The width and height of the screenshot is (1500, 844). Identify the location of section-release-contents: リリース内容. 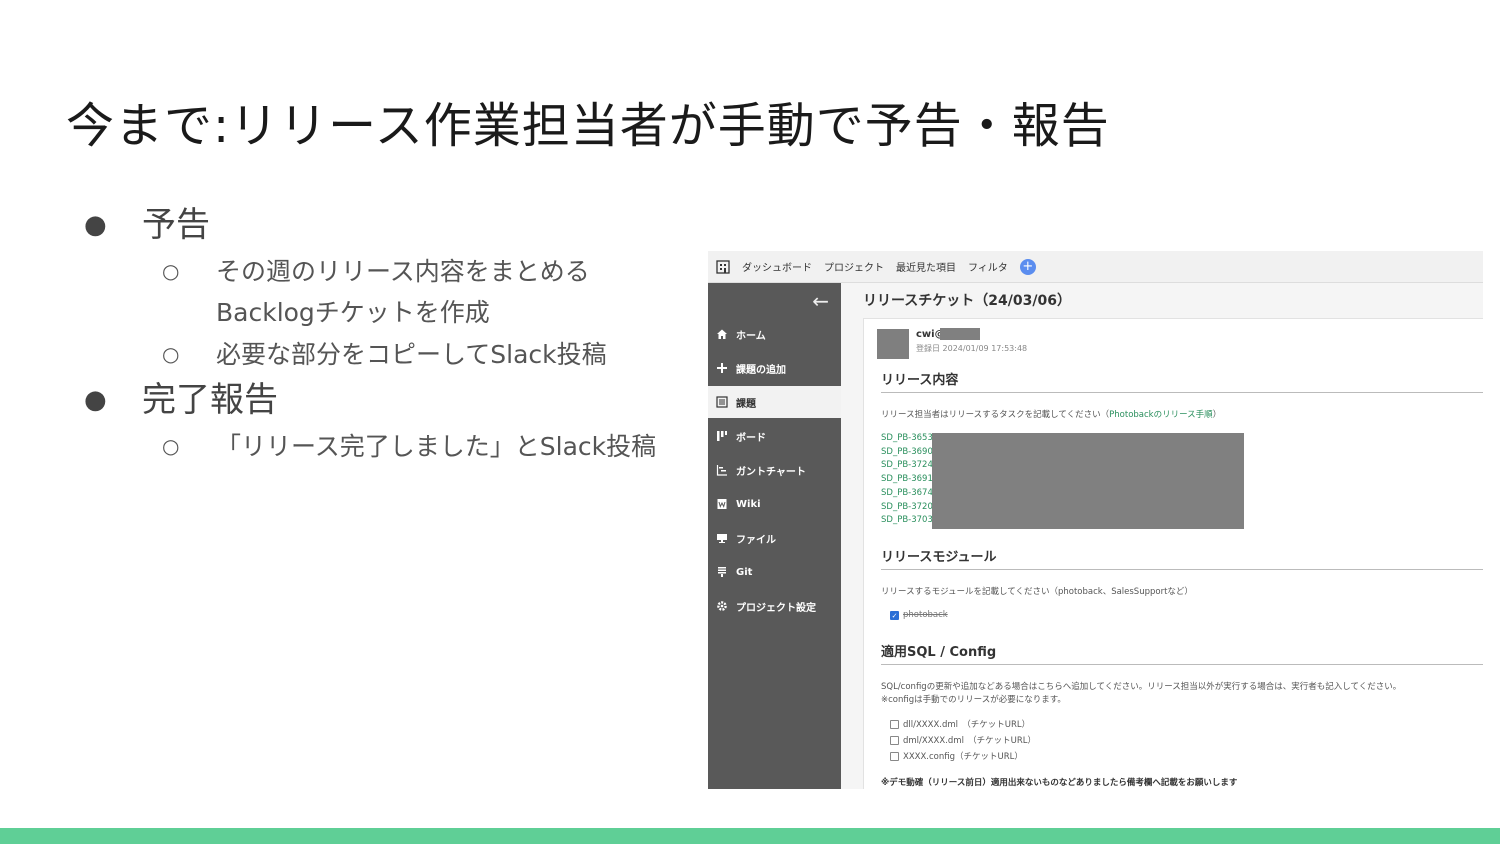
(1182, 381).